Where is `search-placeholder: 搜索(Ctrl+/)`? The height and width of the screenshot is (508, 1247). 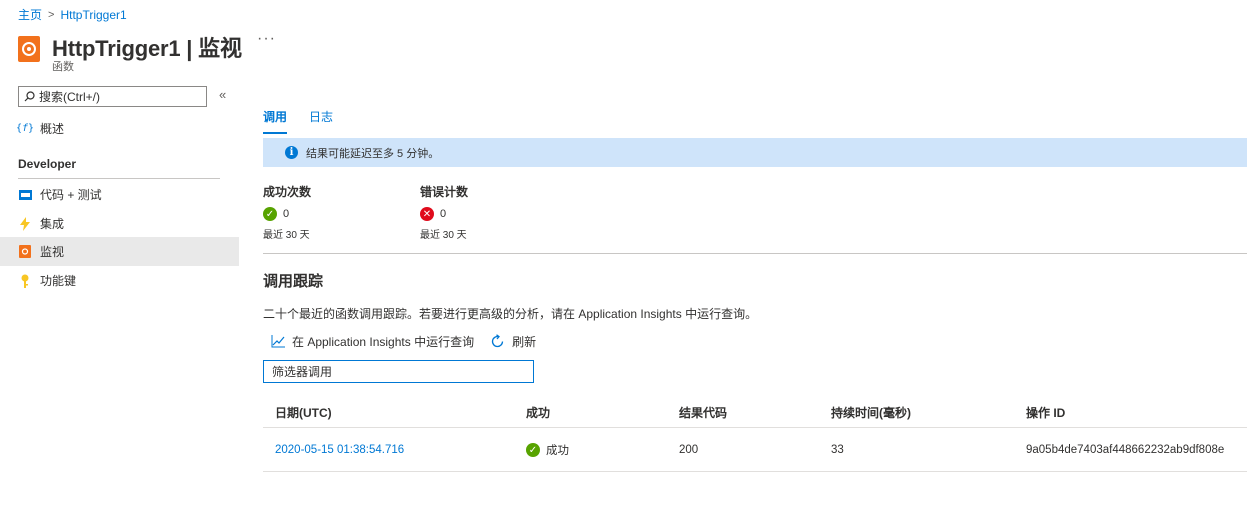 search-placeholder: 搜索(Ctrl+/) is located at coordinates (69, 97).